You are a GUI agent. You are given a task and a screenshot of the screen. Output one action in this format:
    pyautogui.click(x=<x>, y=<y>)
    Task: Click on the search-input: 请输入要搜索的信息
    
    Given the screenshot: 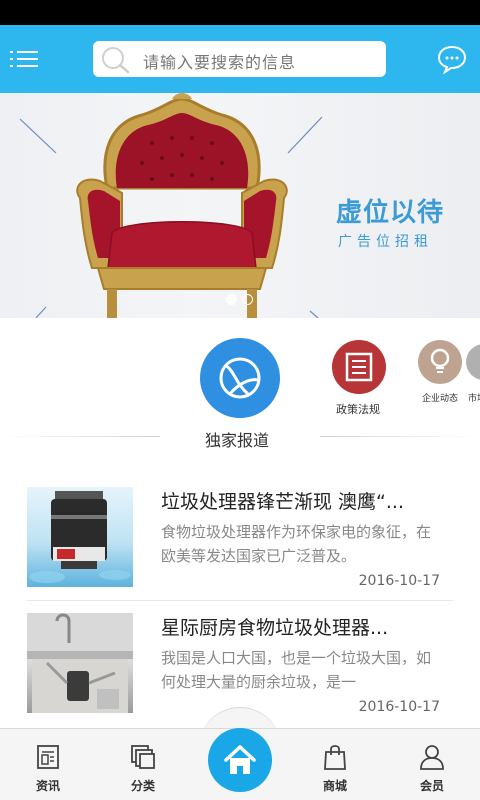 What is the action you would take?
    pyautogui.click(x=239, y=59)
    